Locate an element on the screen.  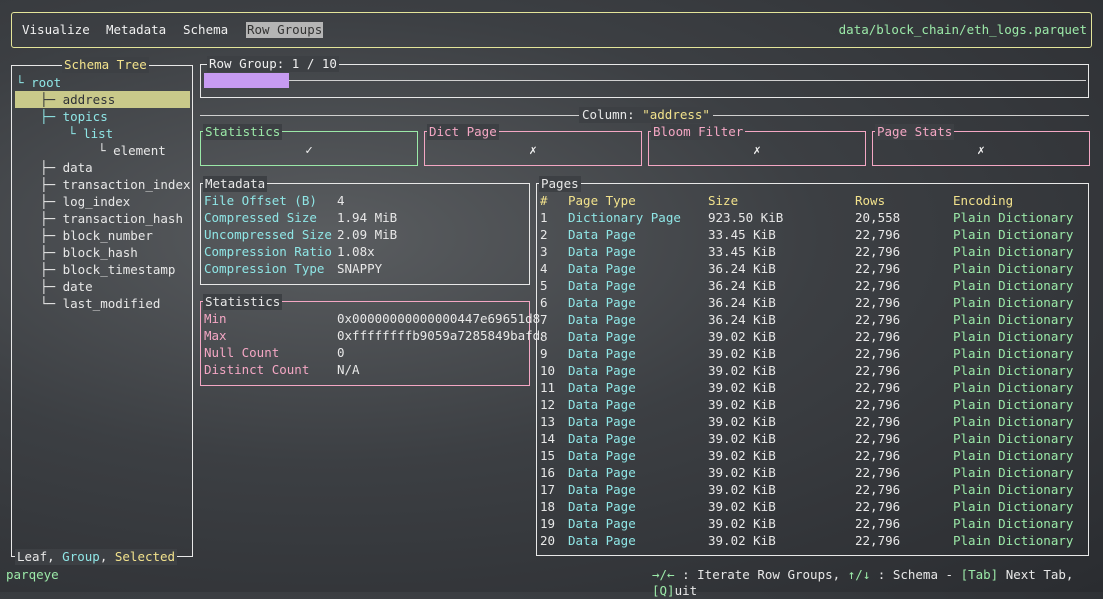
table-cell: 16 is located at coordinates (548, 472).